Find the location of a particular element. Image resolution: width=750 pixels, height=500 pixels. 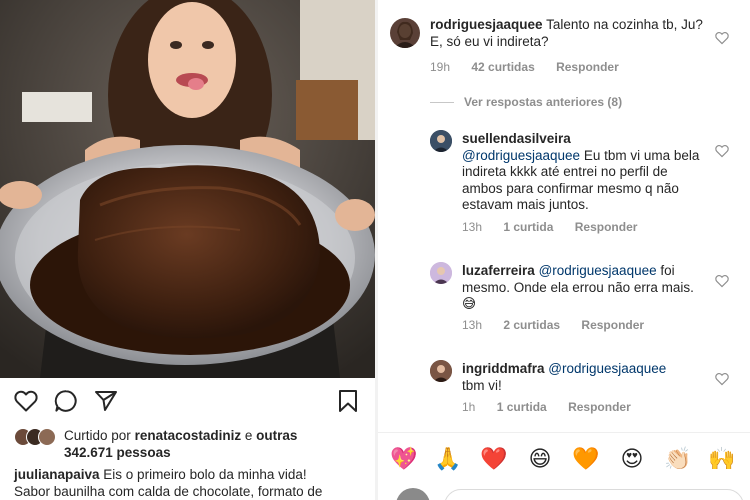

comment-input-row is located at coordinates (564, 493).